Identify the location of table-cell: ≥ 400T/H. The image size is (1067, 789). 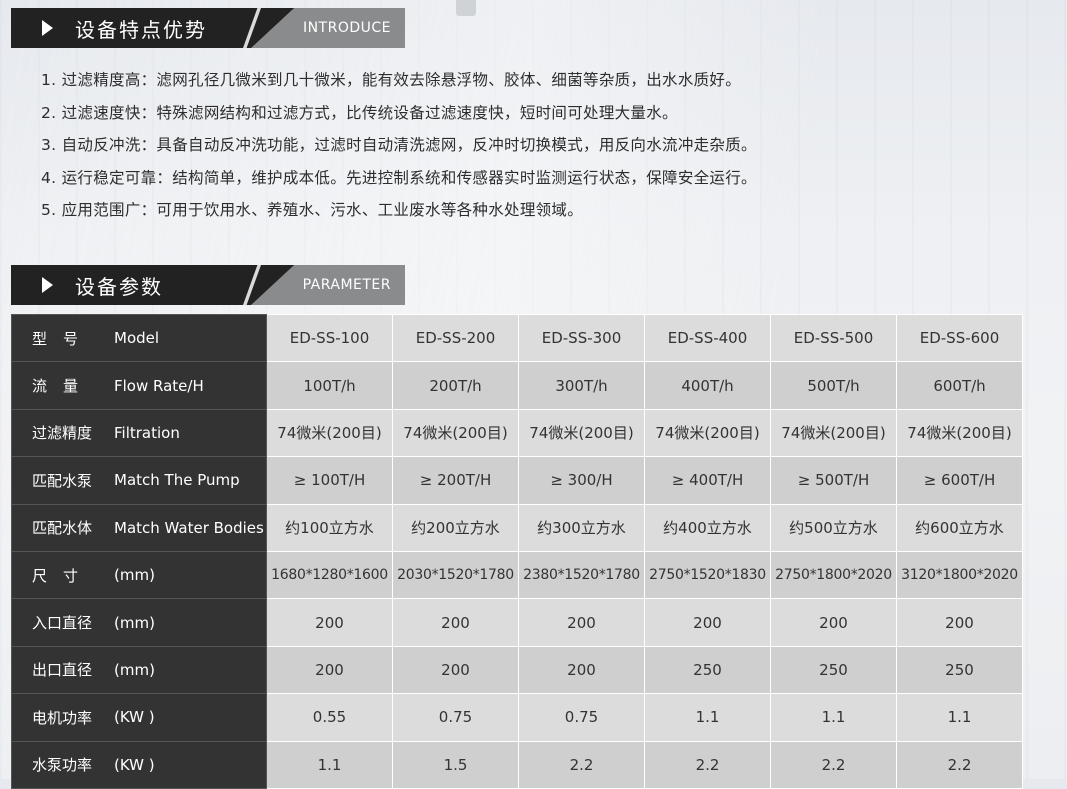
(707, 480).